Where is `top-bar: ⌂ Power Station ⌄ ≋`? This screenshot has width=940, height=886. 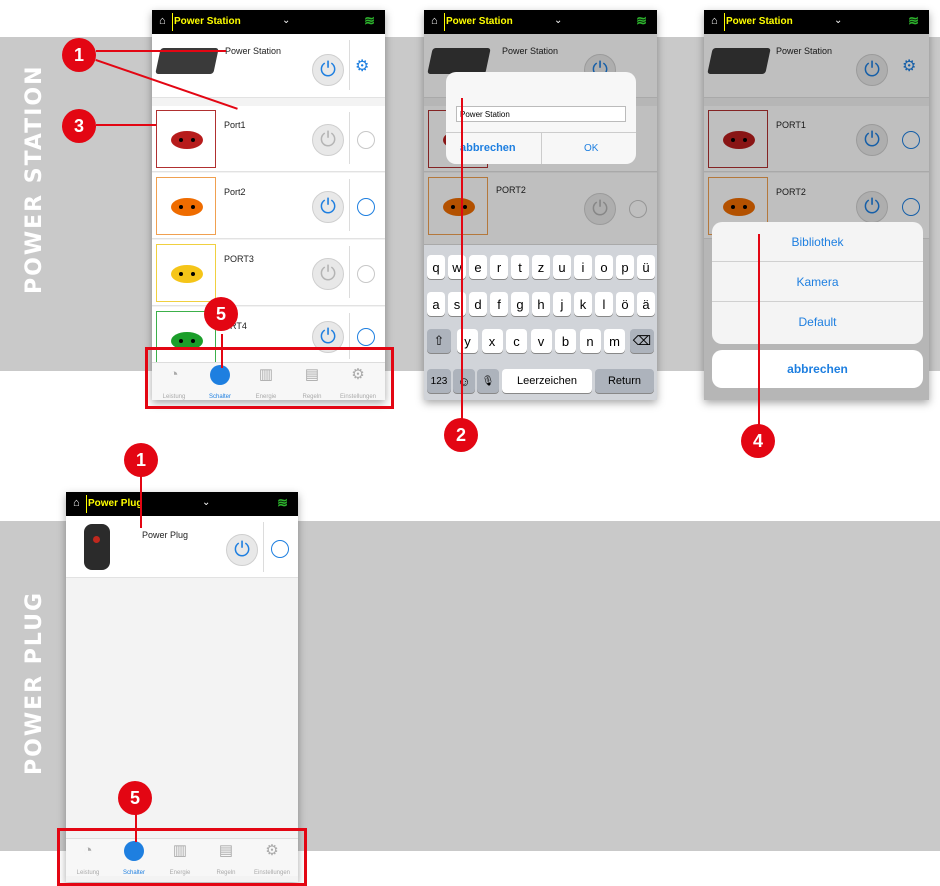
top-bar: ⌂ Power Station ⌄ ≋ is located at coordinates (816, 22).